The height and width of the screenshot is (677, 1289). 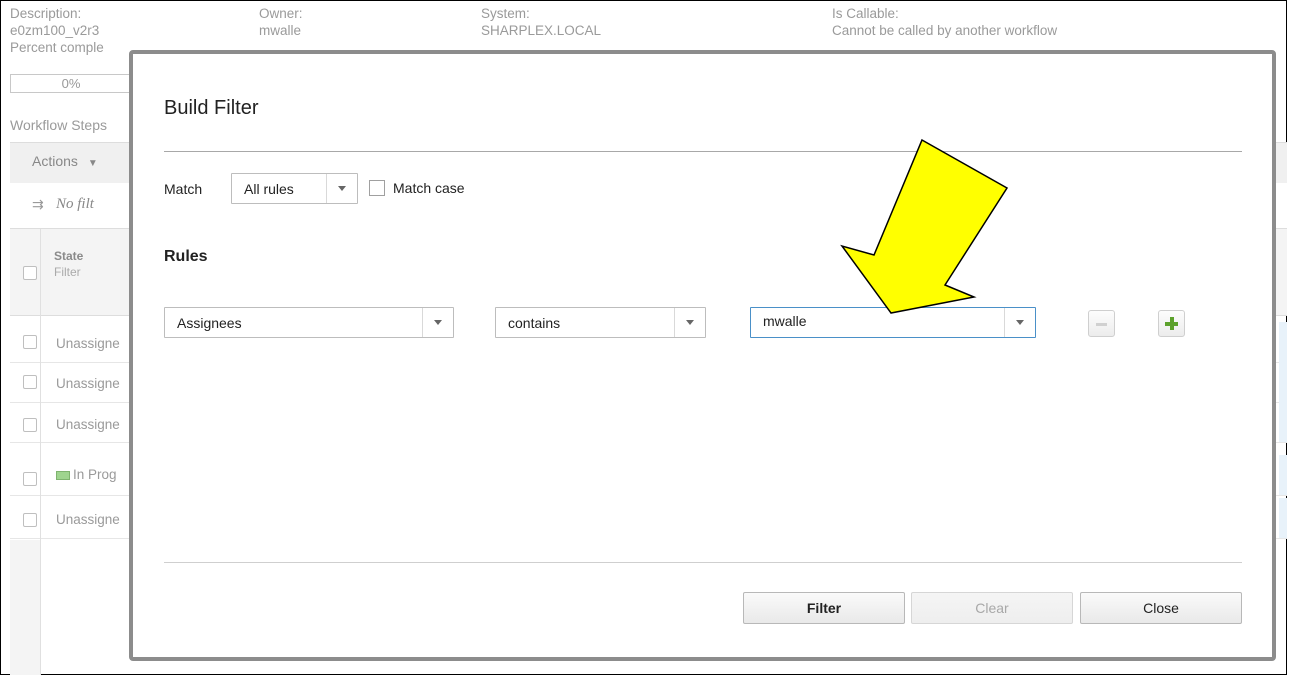 I want to click on row-state: In Prog, so click(x=95, y=474).